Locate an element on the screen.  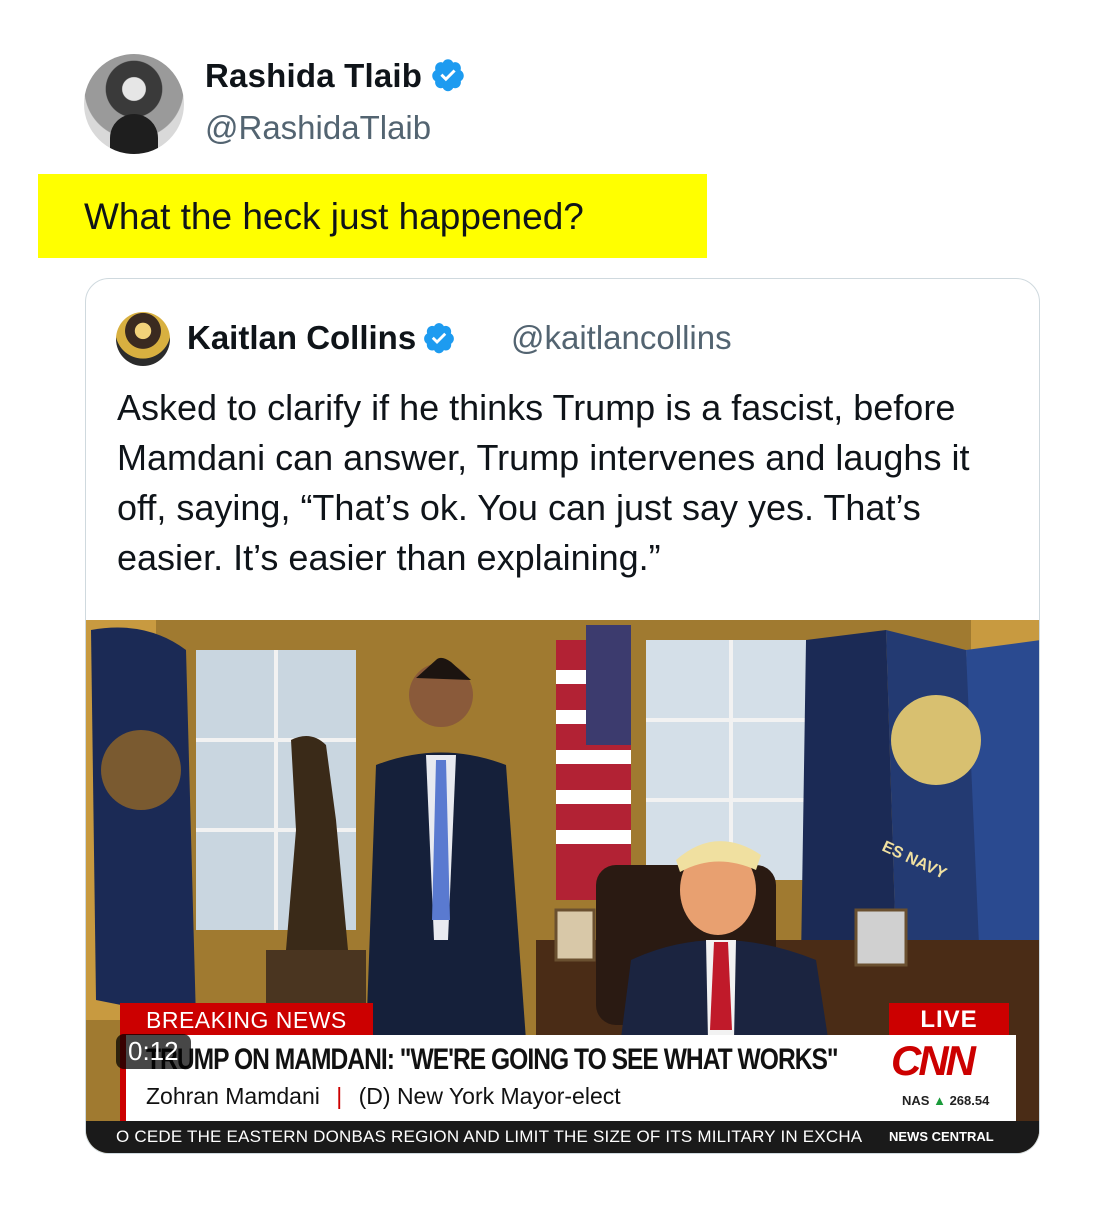
author-name-row: Rashida Tlaib is located at coordinates (335, 76).